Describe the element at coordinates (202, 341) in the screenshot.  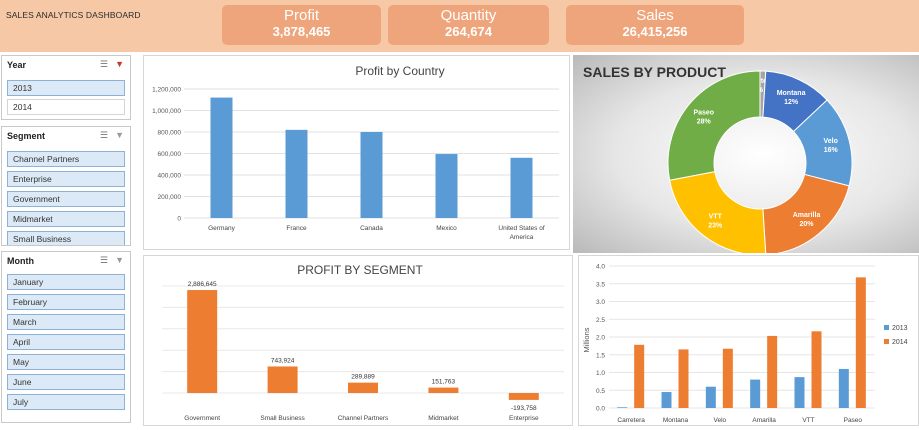
I see `bar-government` at that location.